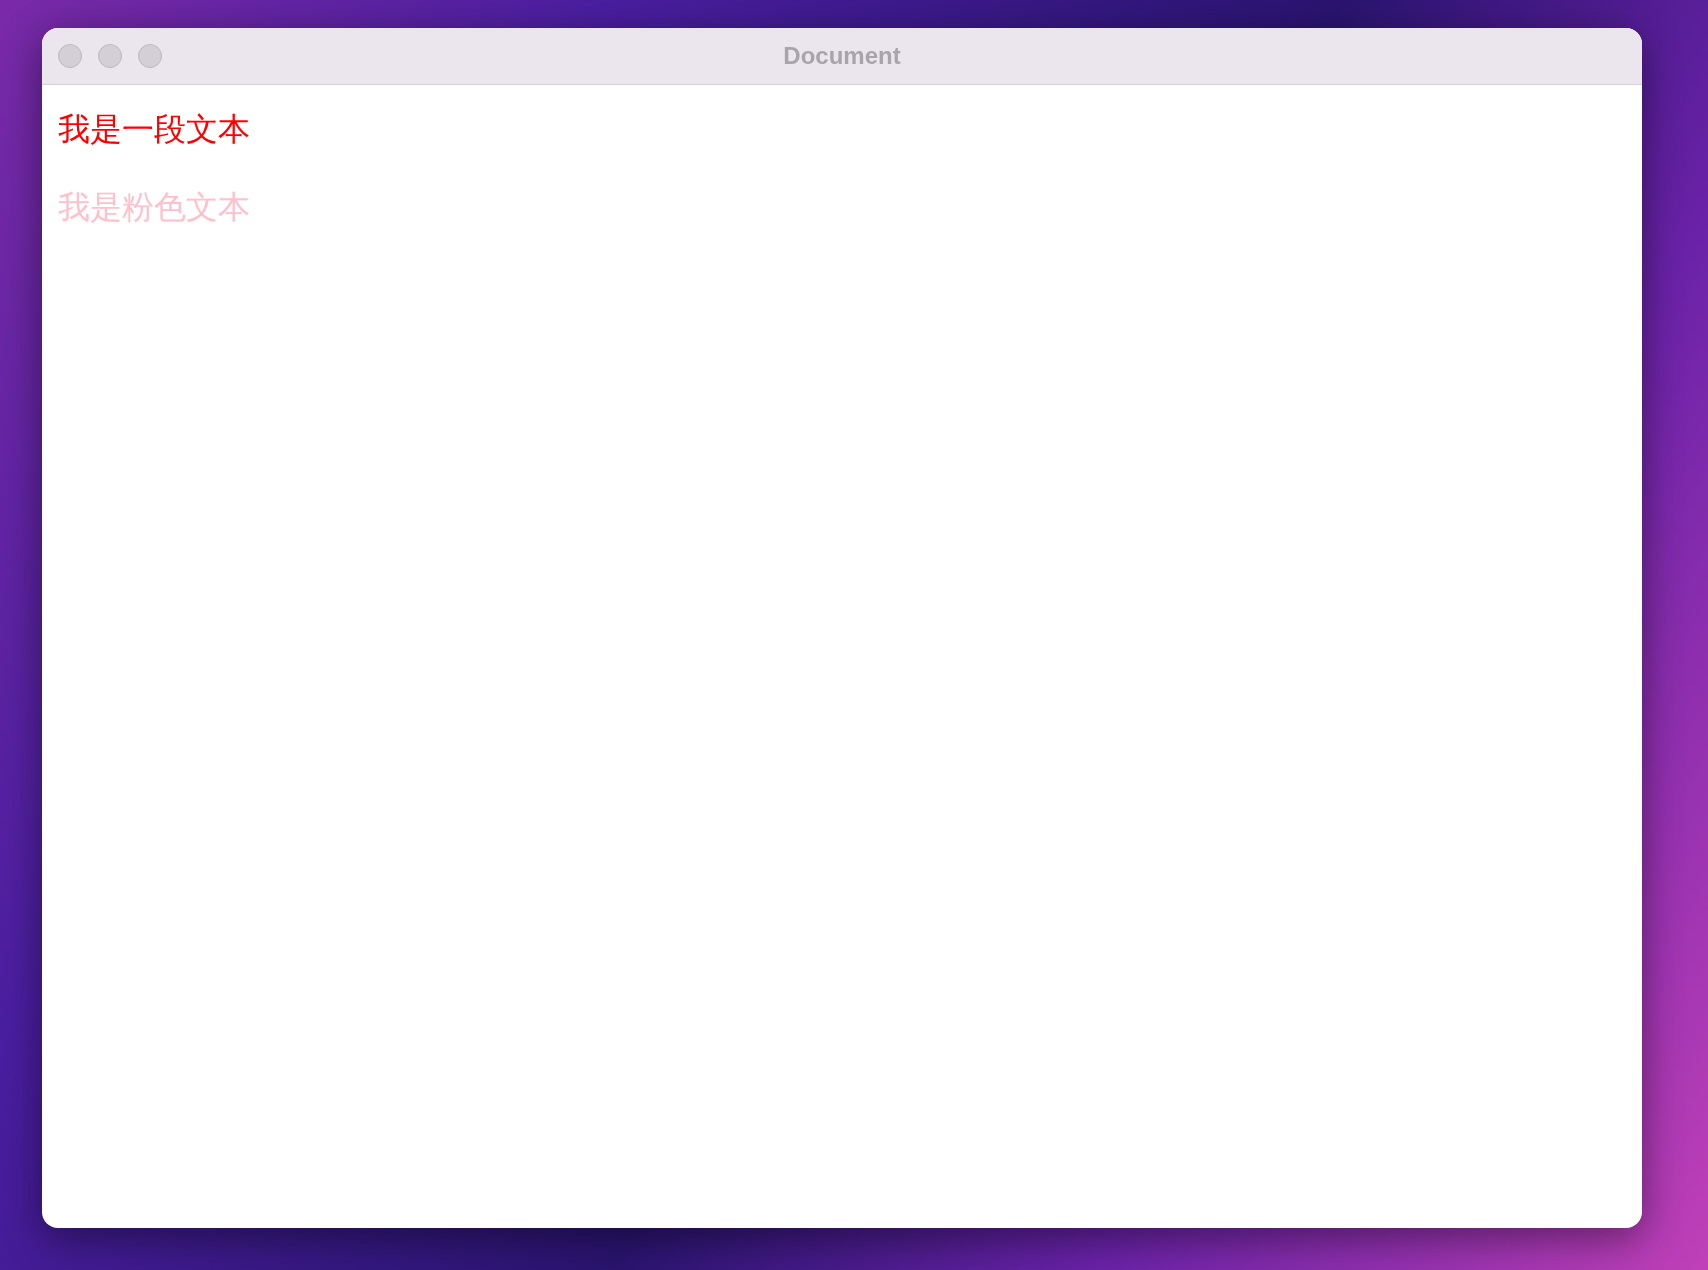 The width and height of the screenshot is (1708, 1270). I want to click on text-line: 我是一段文本, so click(154, 129).